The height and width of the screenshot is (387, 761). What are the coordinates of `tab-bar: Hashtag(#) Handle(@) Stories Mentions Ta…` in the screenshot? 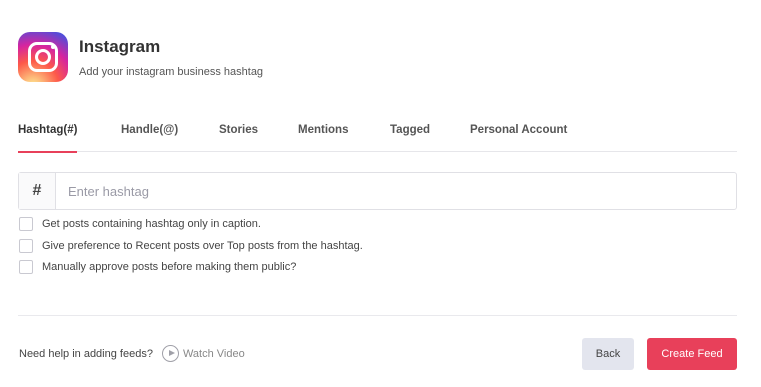 It's located at (377, 135).